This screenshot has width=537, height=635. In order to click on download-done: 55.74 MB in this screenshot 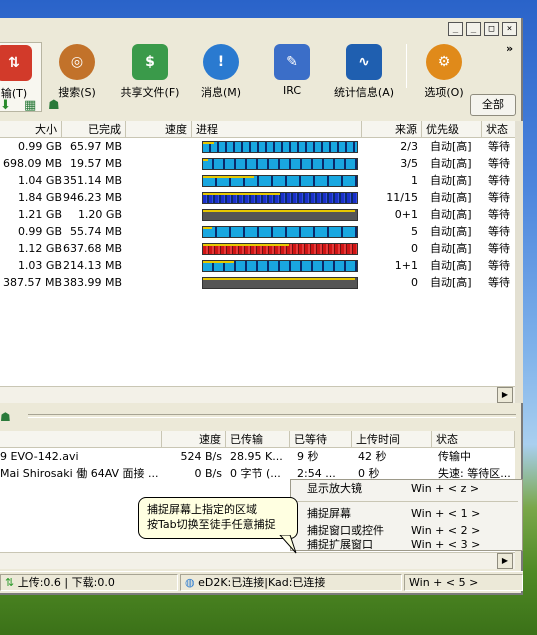, I will do `click(95, 231)`.